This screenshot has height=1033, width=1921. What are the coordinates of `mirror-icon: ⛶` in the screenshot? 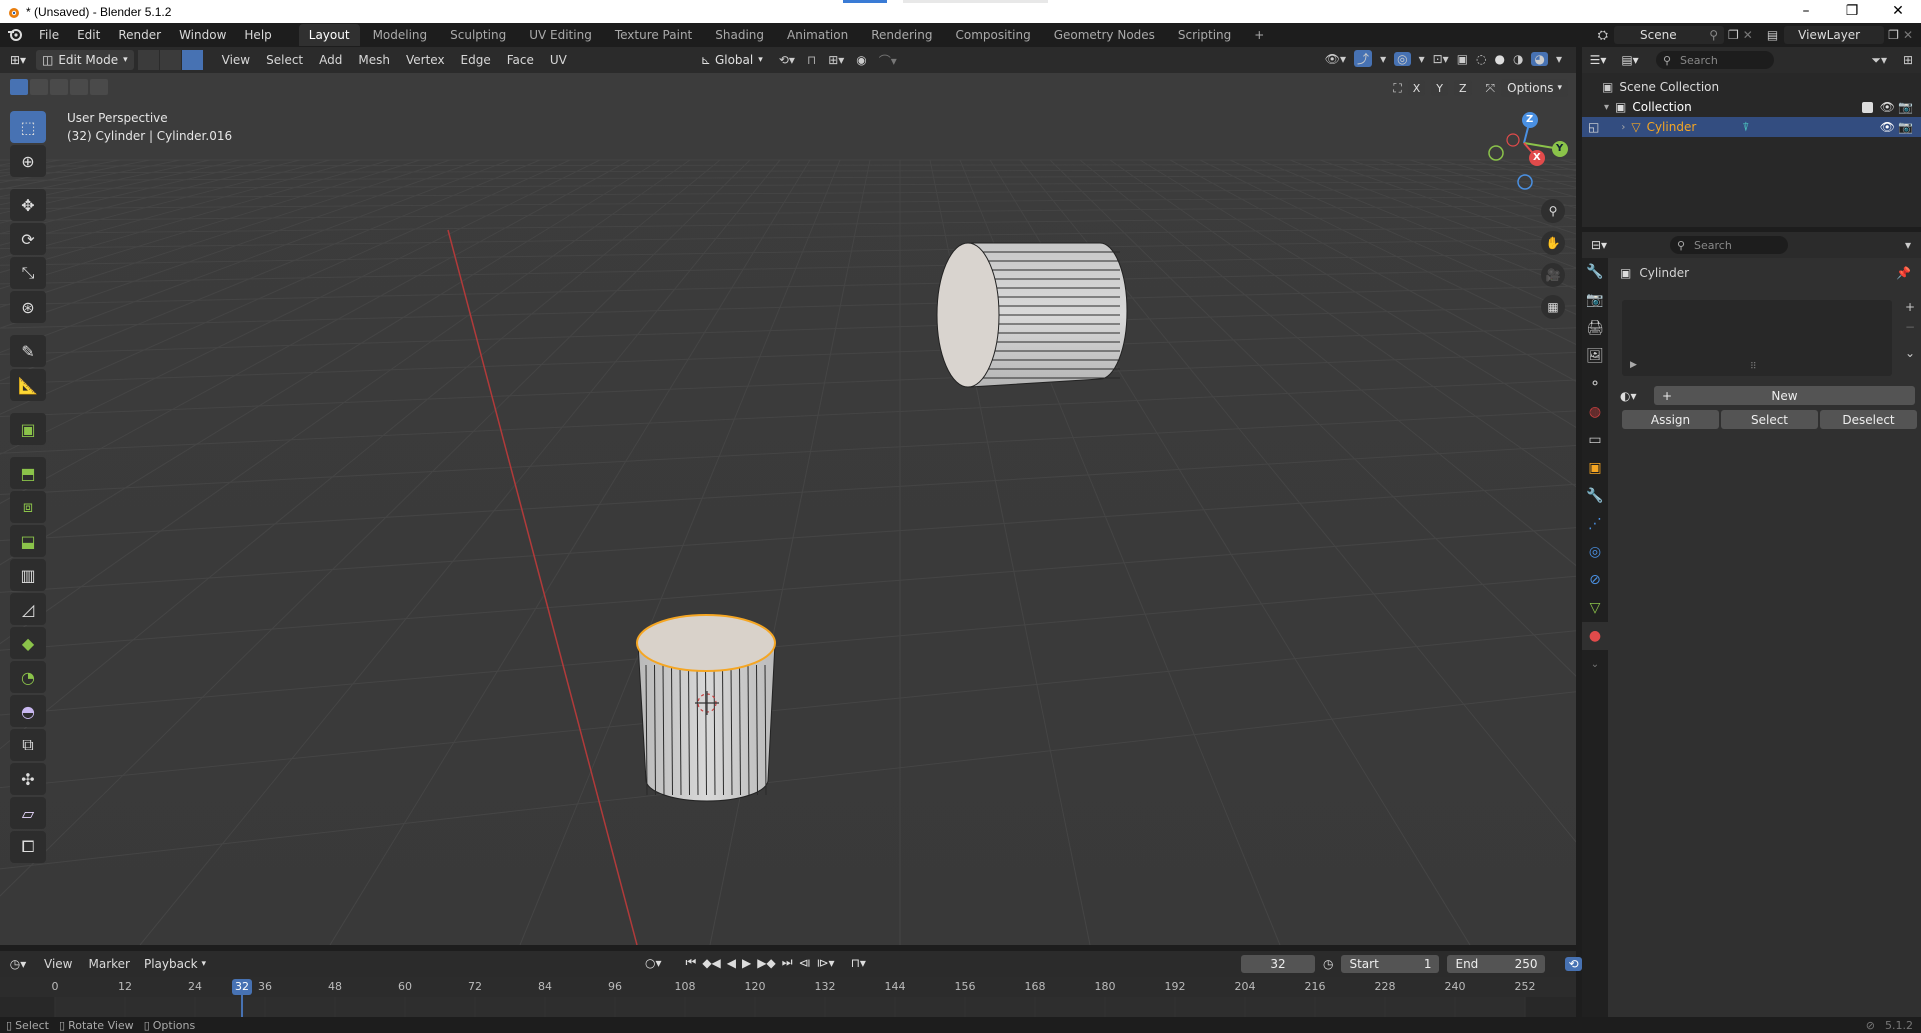 It's located at (1397, 88).